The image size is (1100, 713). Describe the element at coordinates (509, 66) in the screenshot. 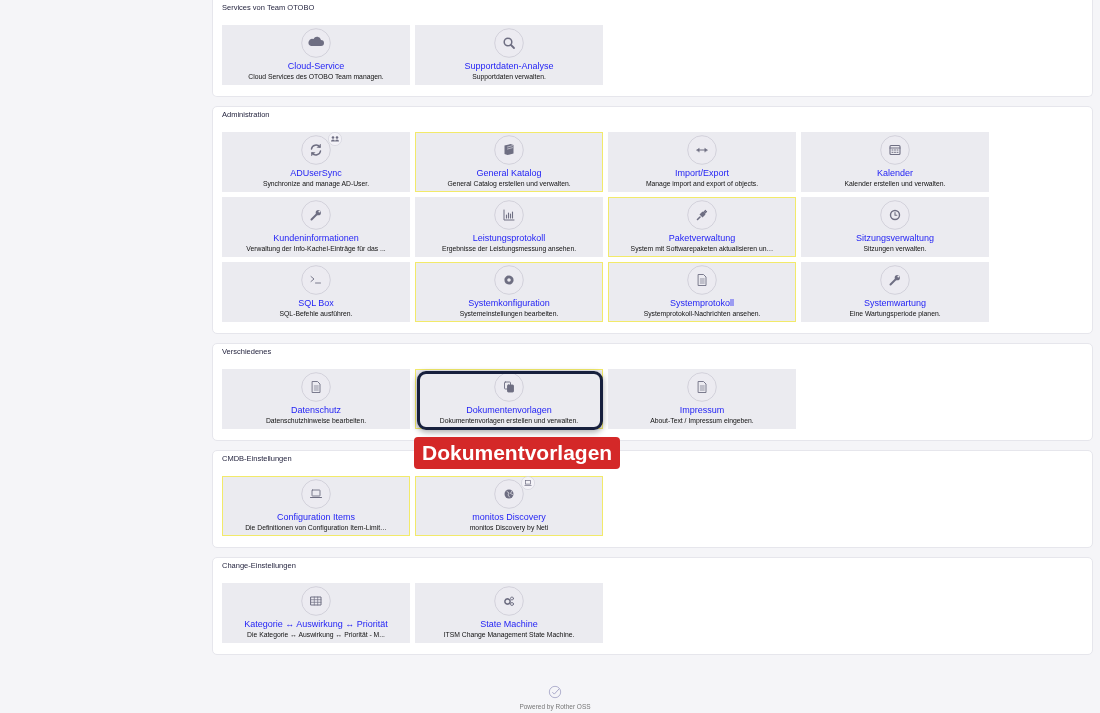

I see `tile-title: Supportdaten-Analyse` at that location.